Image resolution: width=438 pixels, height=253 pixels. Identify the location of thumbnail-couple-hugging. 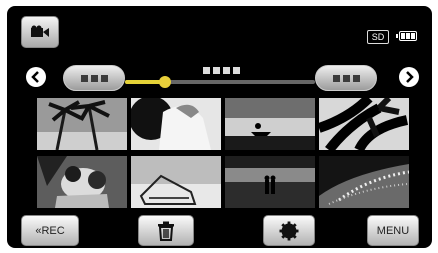
(82, 182).